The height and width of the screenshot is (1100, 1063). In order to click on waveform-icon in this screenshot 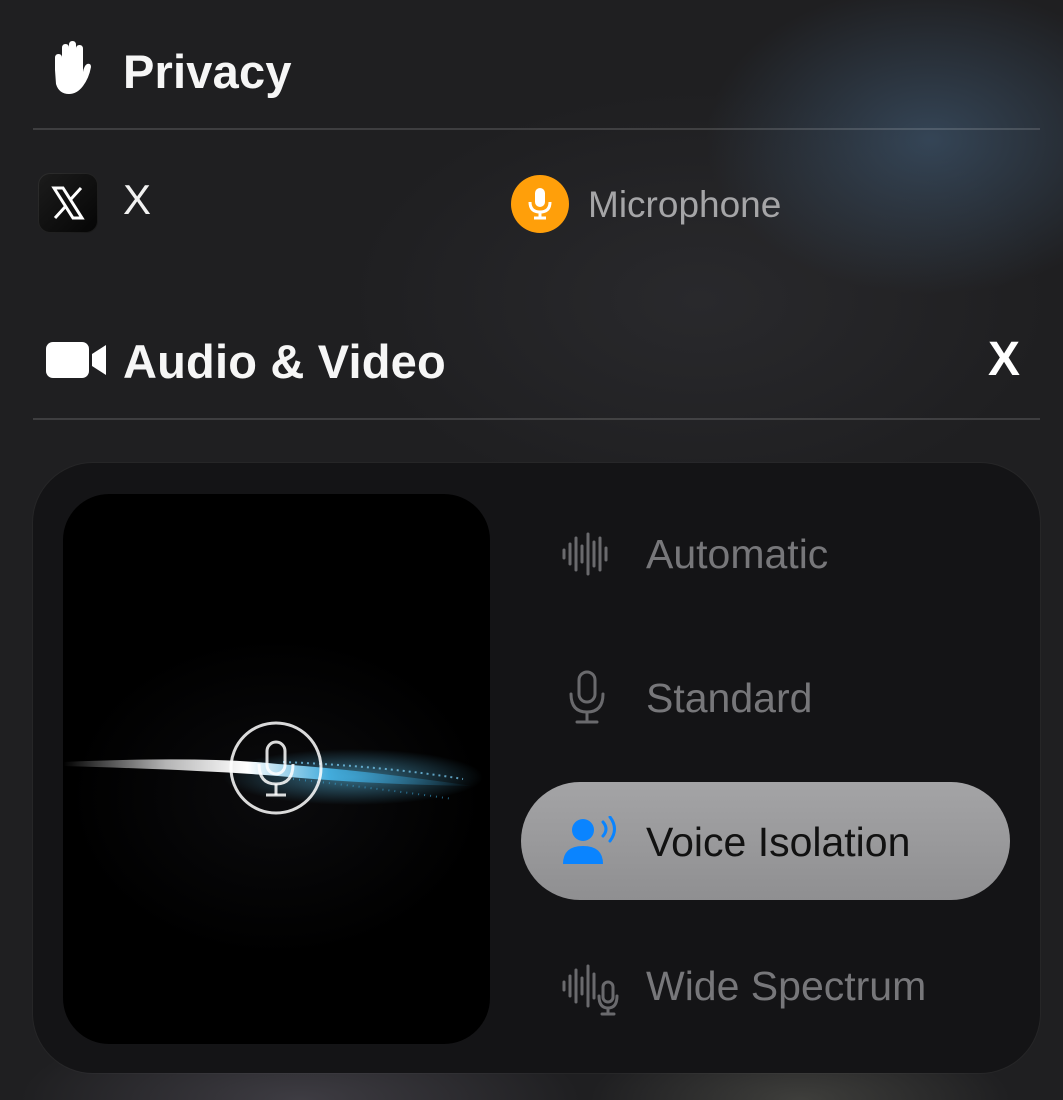, I will do `click(587, 556)`.